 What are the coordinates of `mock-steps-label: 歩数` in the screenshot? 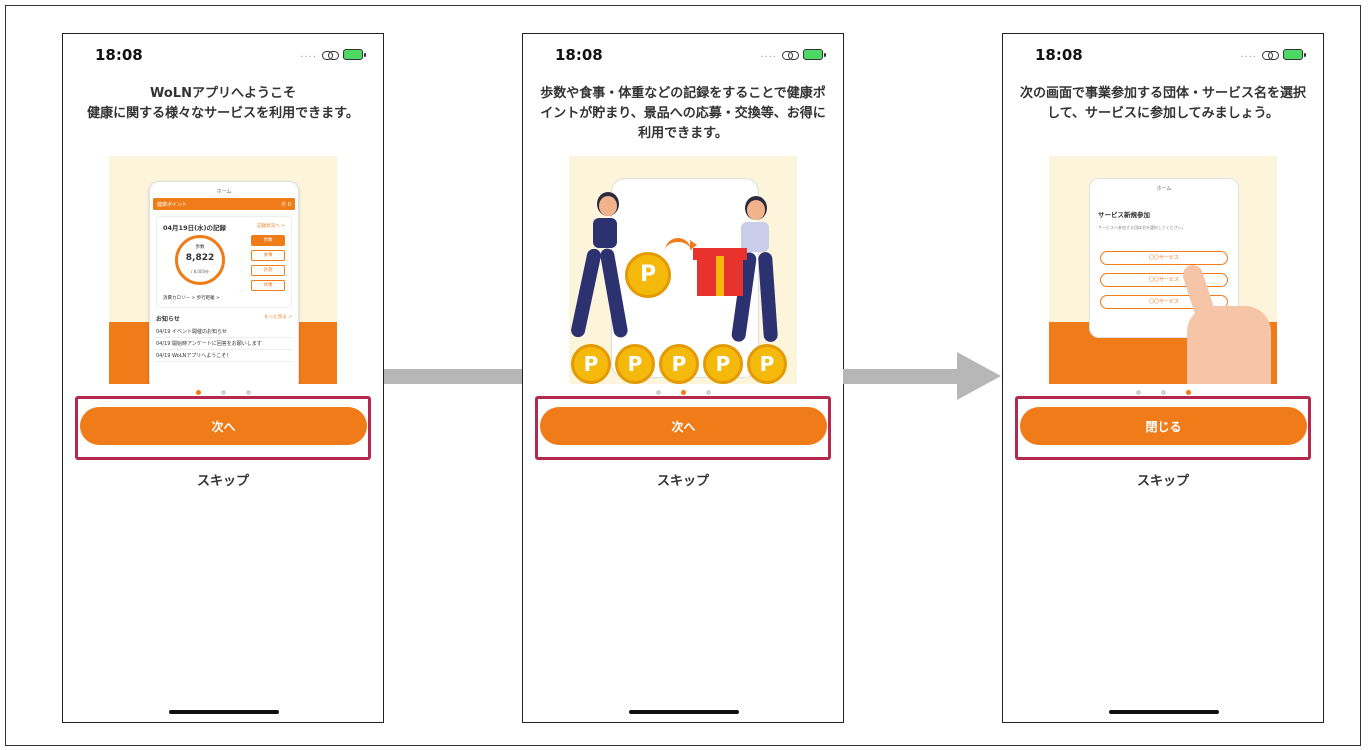 It's located at (200, 247).